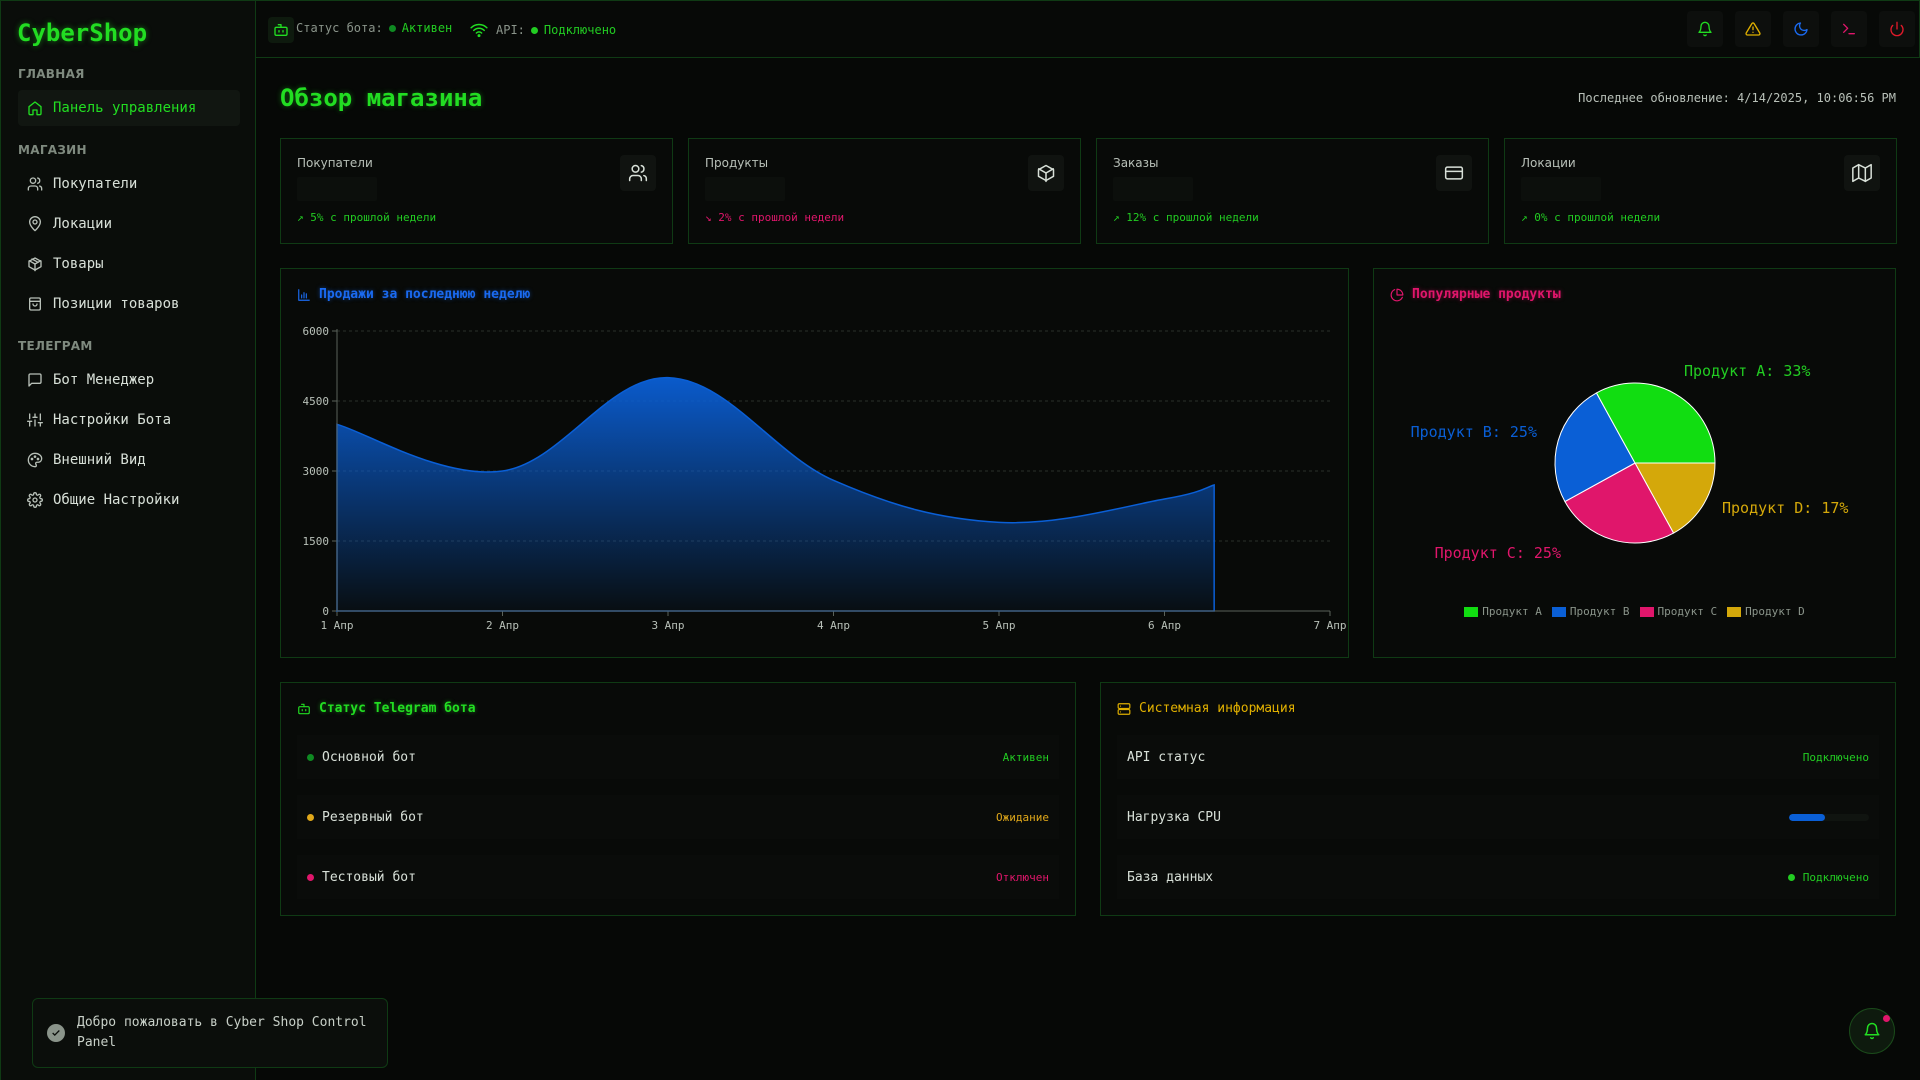 This screenshot has height=1080, width=1920. I want to click on sidebar-item-label: Общие Настройки, so click(116, 500).